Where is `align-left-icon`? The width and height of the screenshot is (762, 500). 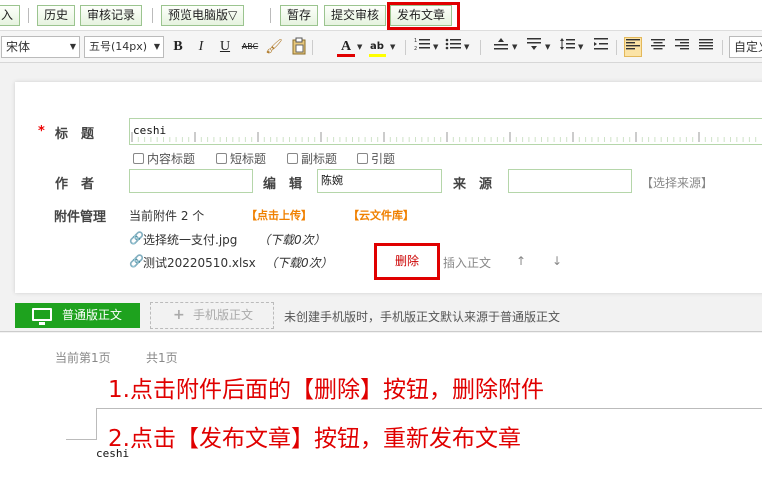
align-left-icon is located at coordinates (633, 47).